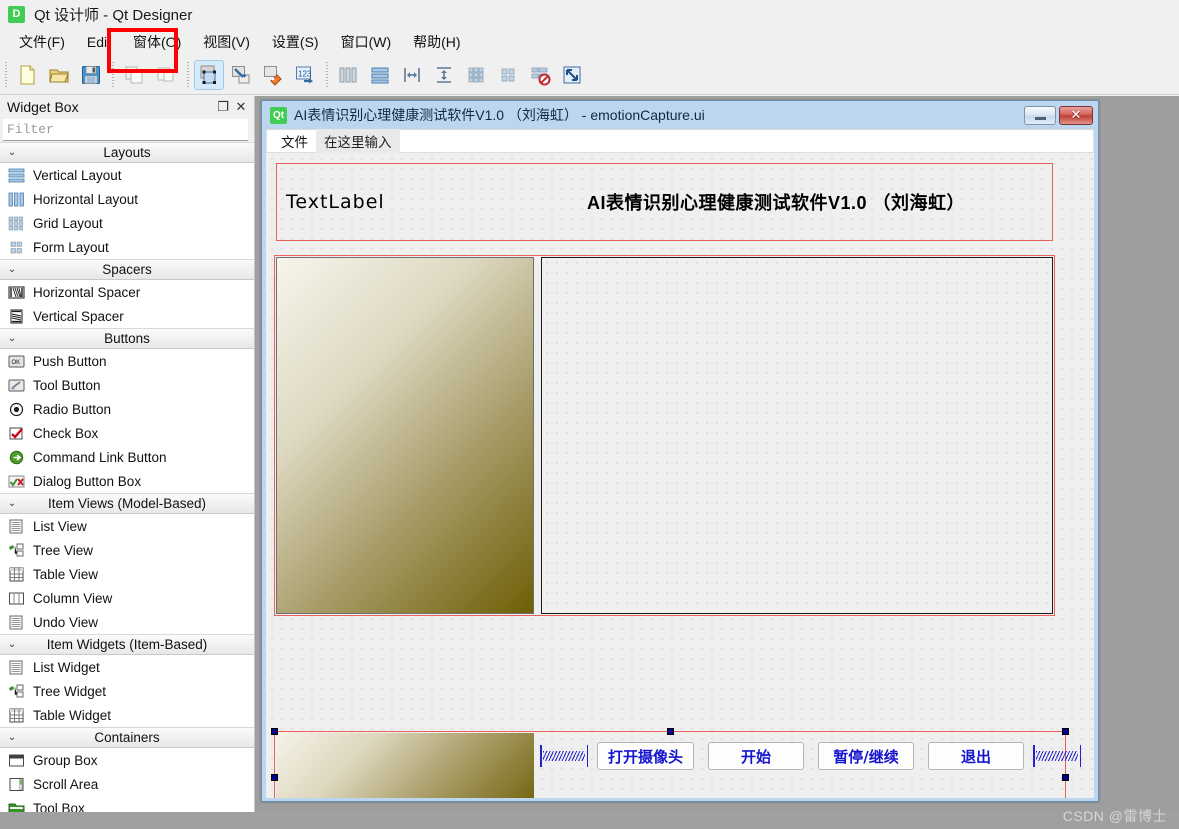 This screenshot has height=829, width=1179. Describe the element at coordinates (223, 107) in the screenshot. I see `float-icon: ❐` at that location.